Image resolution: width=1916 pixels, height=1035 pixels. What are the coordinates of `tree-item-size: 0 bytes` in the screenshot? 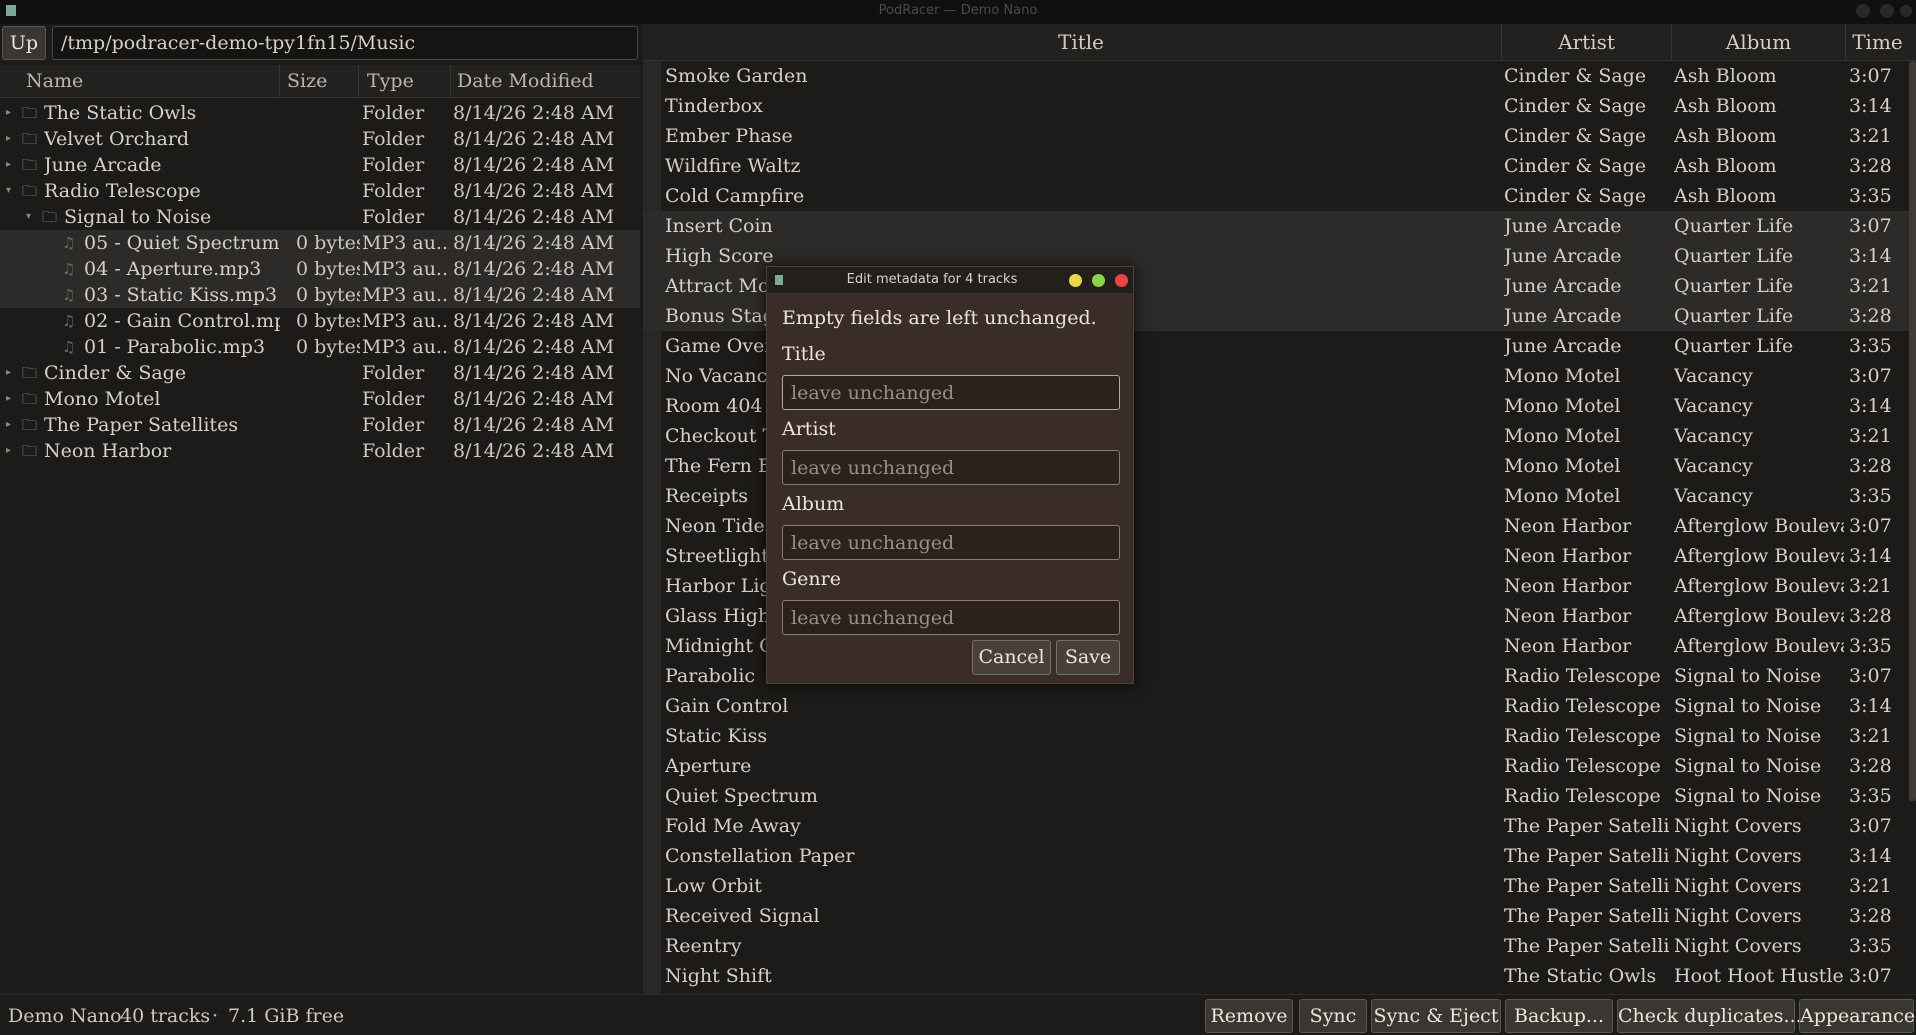 It's located at (328, 269).